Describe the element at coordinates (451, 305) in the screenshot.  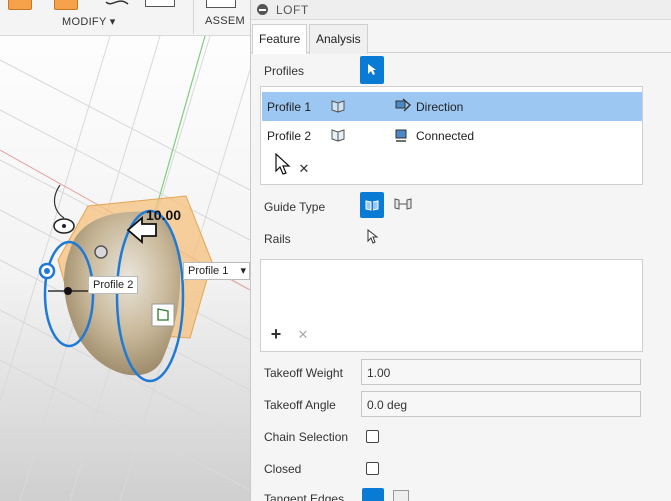
I see `rails-list: + ✕` at that location.